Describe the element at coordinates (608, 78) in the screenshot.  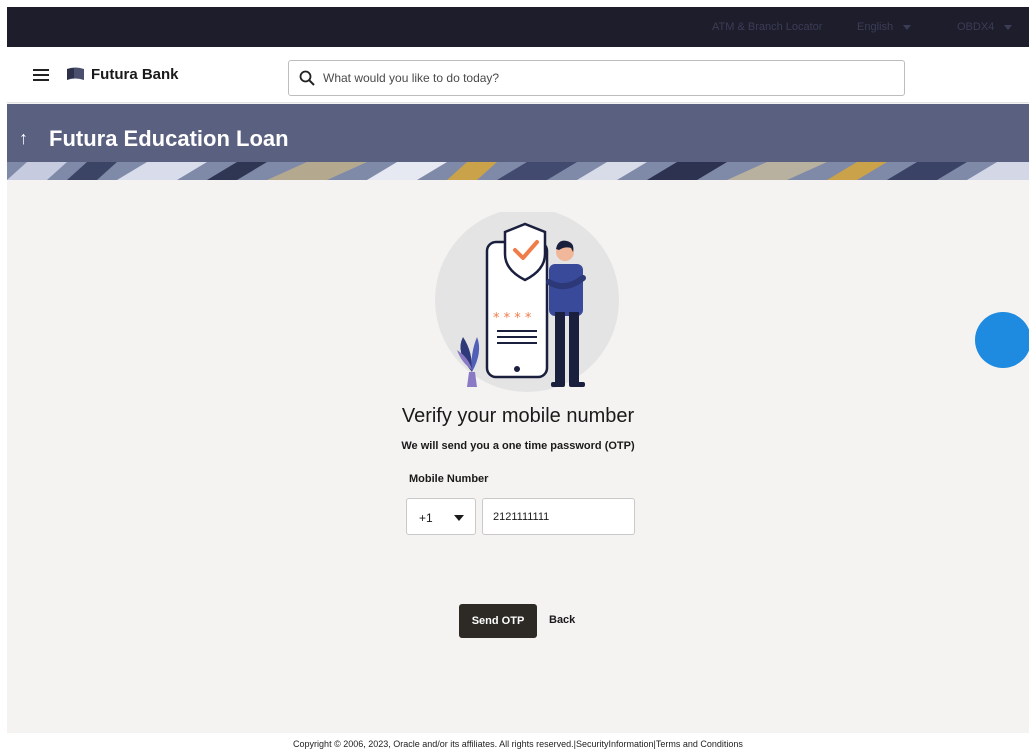
I see `search-input` at that location.